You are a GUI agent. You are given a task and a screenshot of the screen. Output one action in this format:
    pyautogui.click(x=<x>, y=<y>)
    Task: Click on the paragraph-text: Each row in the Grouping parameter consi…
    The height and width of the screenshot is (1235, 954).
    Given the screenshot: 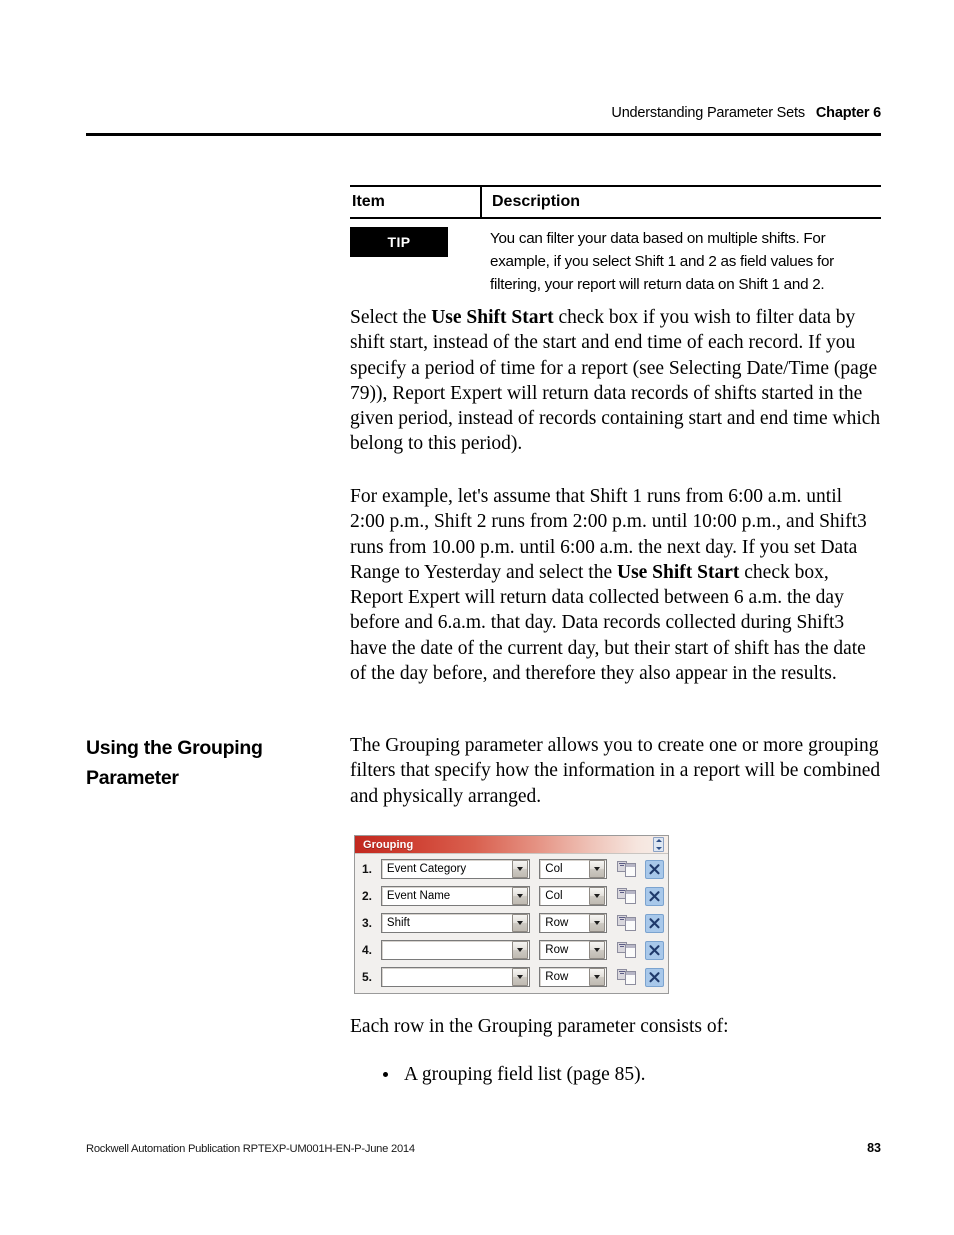 What is the action you would take?
    pyautogui.click(x=539, y=1026)
    